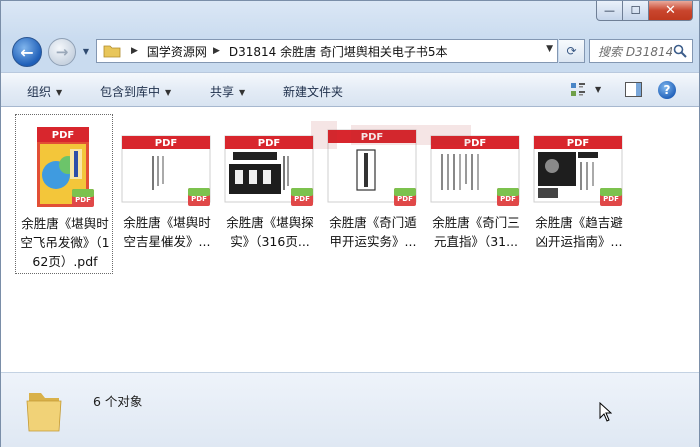 The image size is (700, 447). What do you see at coordinates (667, 90) in the screenshot?
I see `help-icon: ?` at bounding box center [667, 90].